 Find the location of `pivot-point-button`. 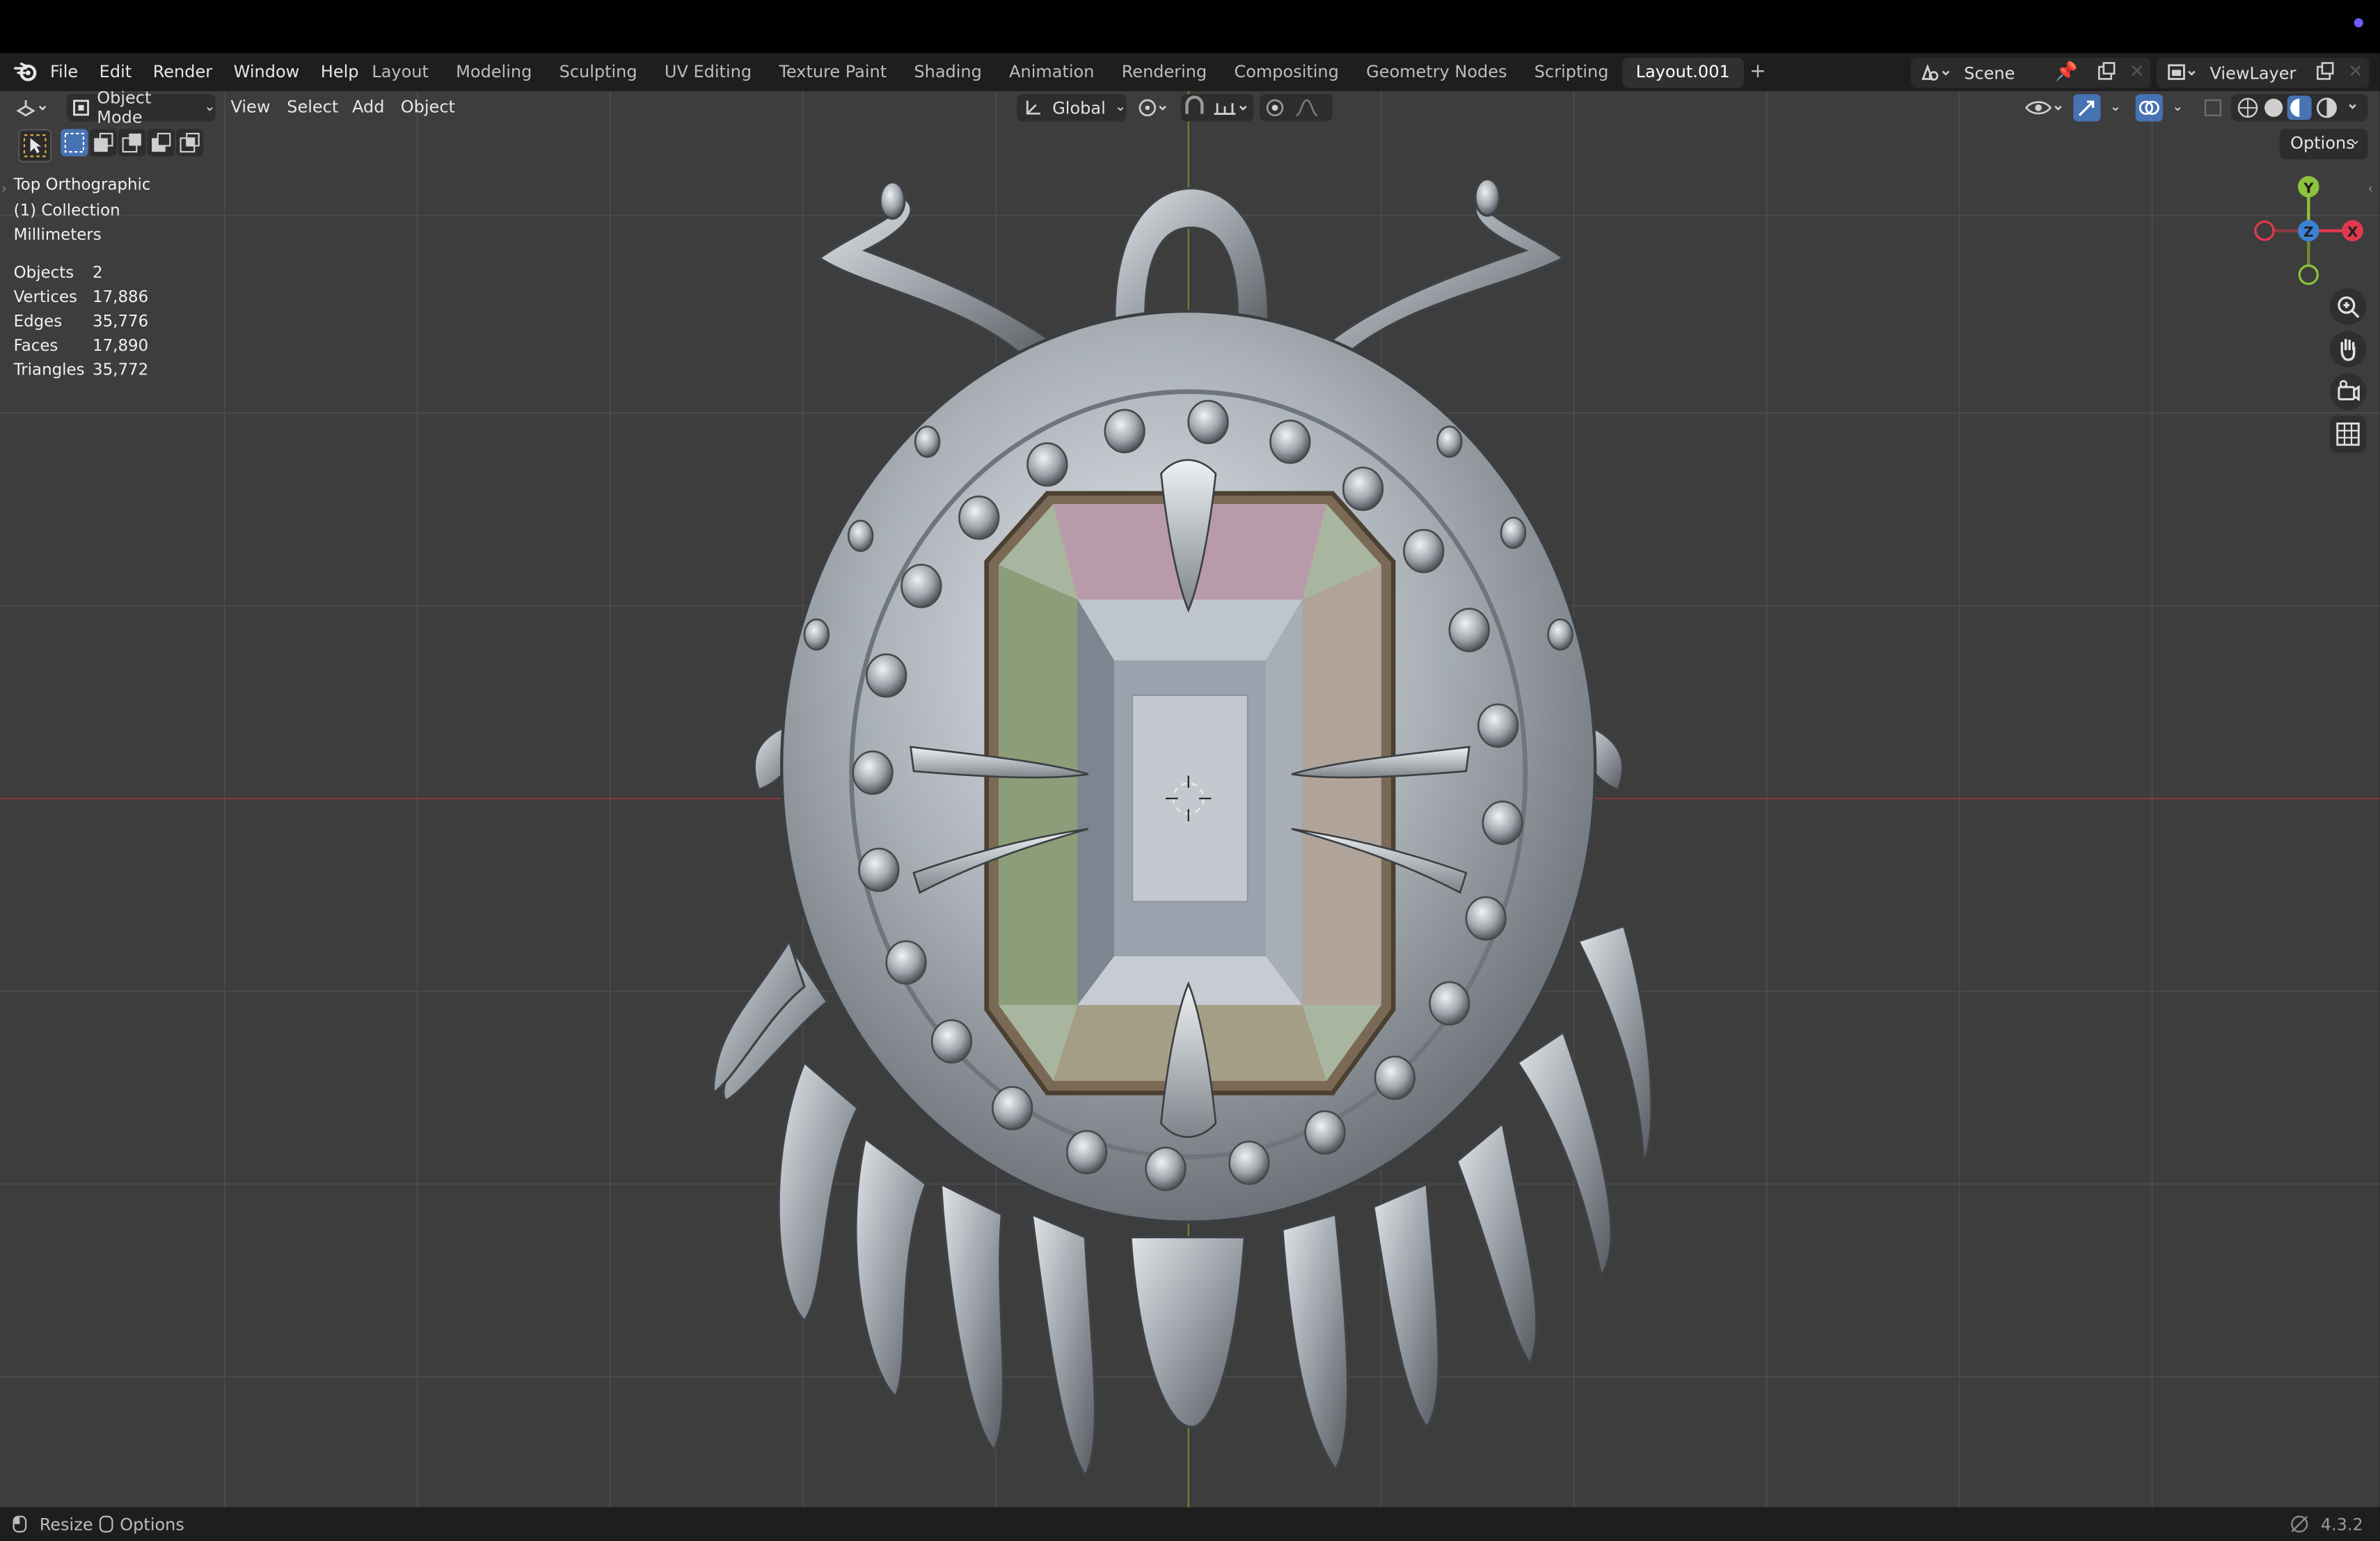

pivot-point-button is located at coordinates (1155, 107).